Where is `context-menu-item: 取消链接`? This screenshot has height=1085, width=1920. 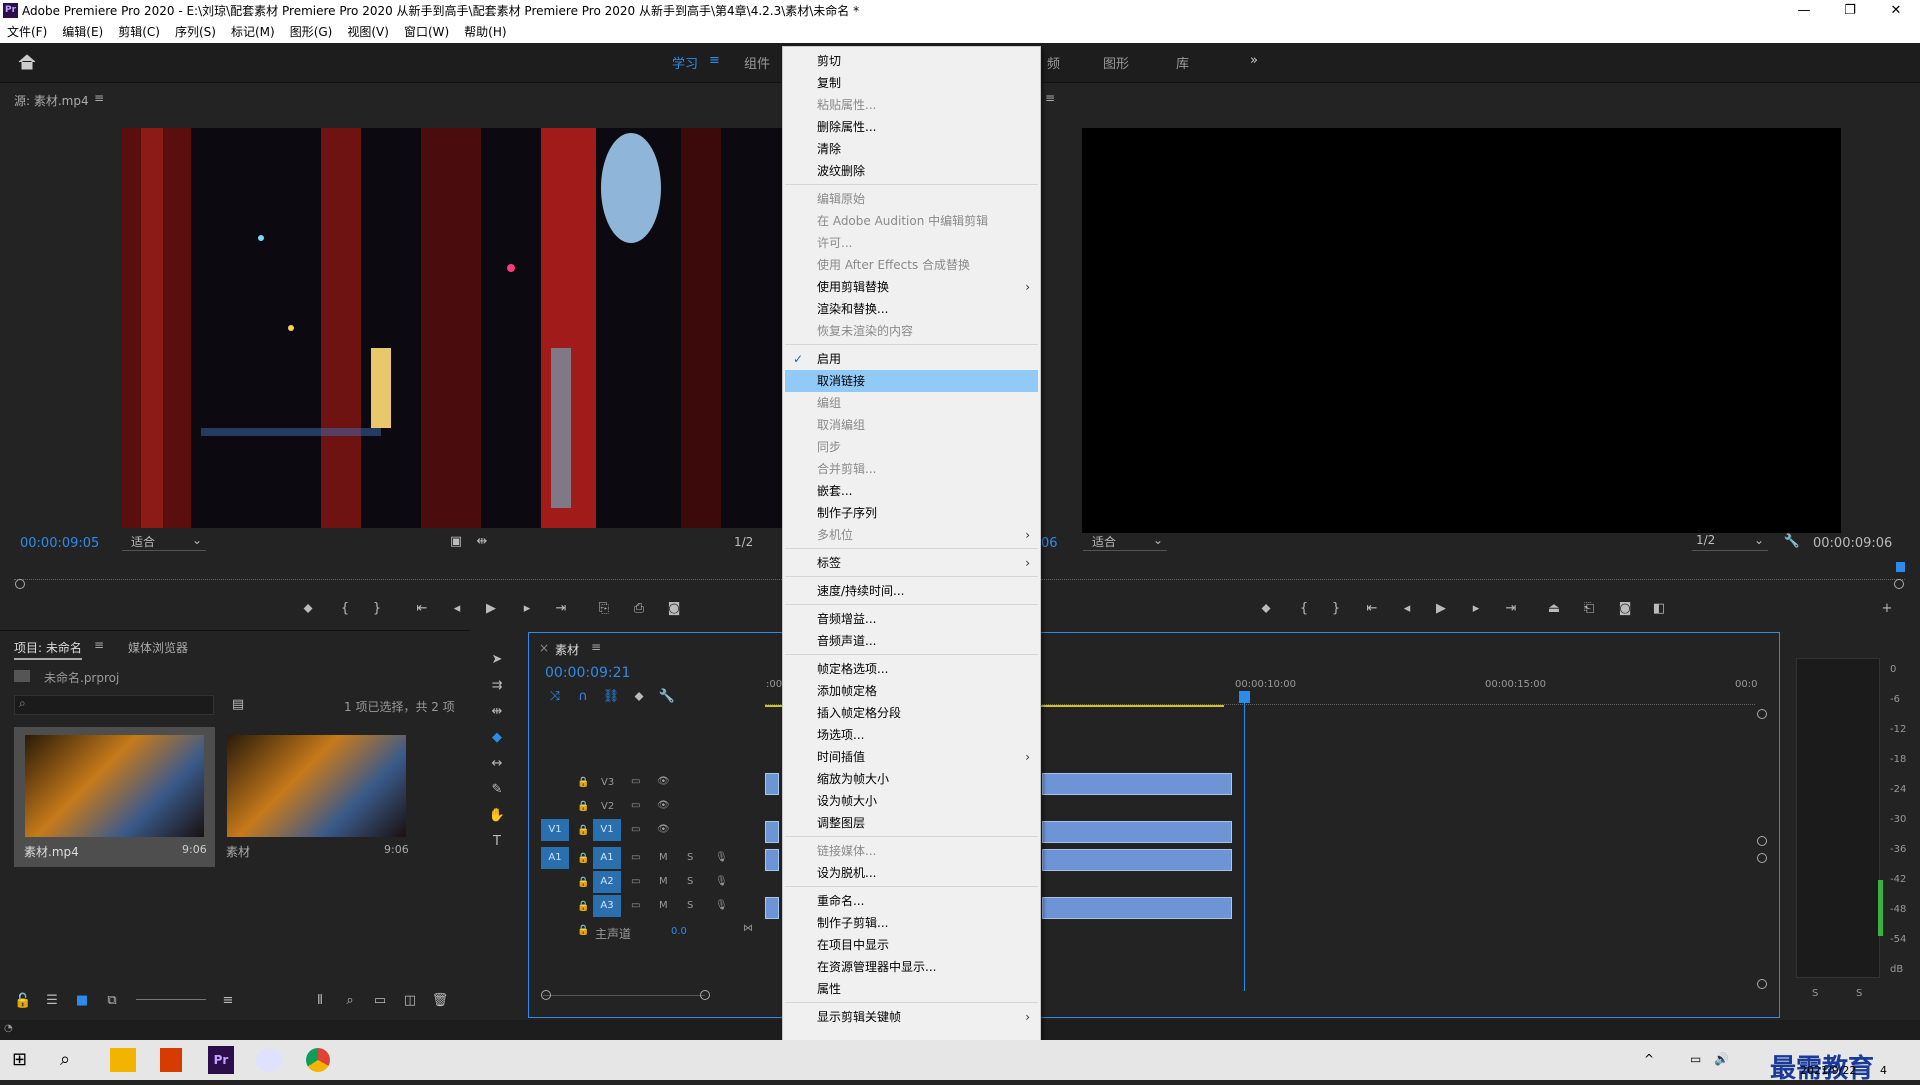 context-menu-item: 取消链接 is located at coordinates (911, 381).